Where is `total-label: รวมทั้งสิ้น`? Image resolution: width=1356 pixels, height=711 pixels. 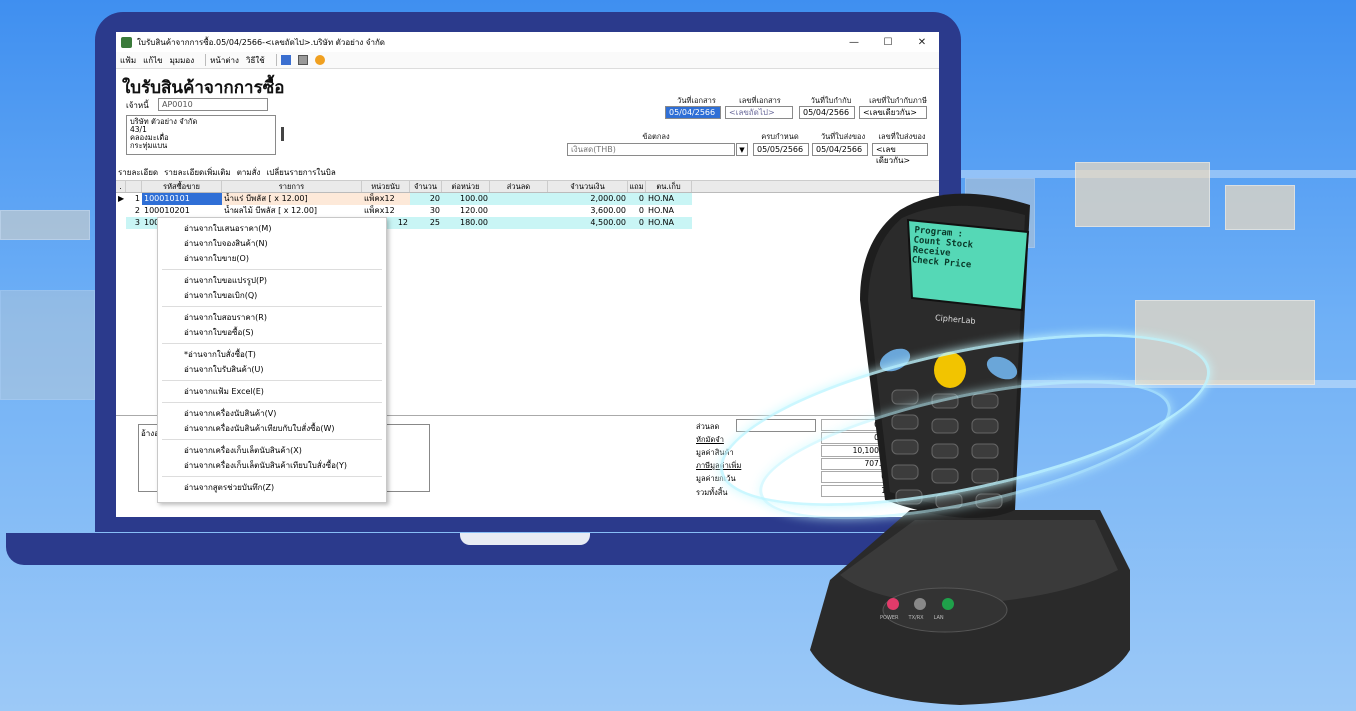
total-label: รวมทั้งสิ้น is located at coordinates (712, 492).